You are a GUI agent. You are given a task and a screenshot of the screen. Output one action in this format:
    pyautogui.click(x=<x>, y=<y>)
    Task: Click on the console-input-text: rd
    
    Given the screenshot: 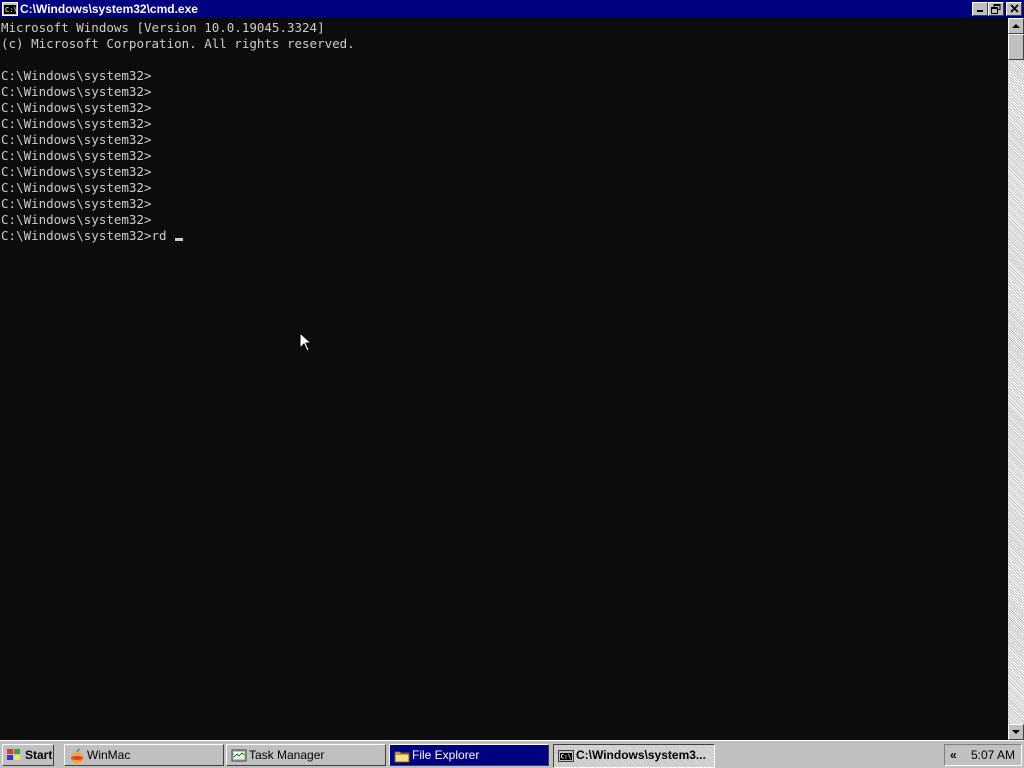 What is the action you would take?
    pyautogui.click(x=163, y=235)
    